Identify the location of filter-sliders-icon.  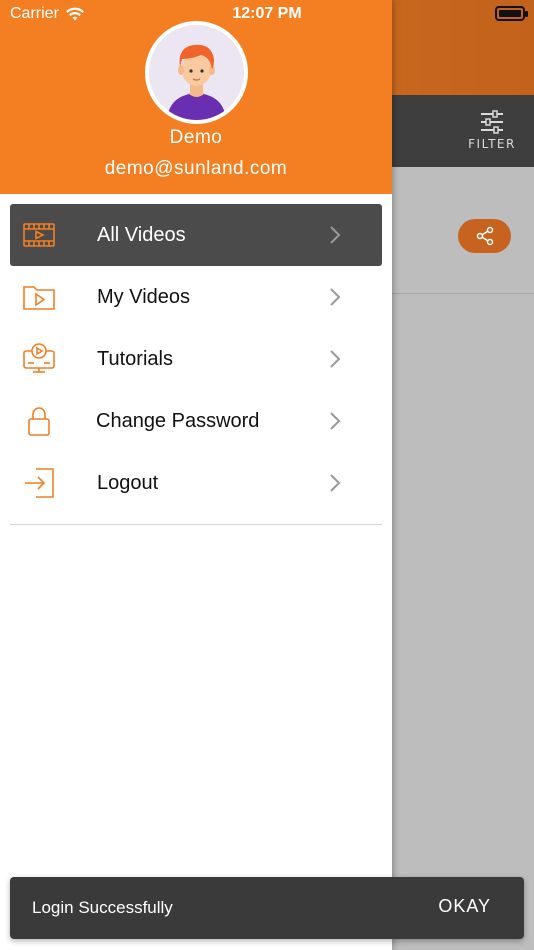
(492, 122).